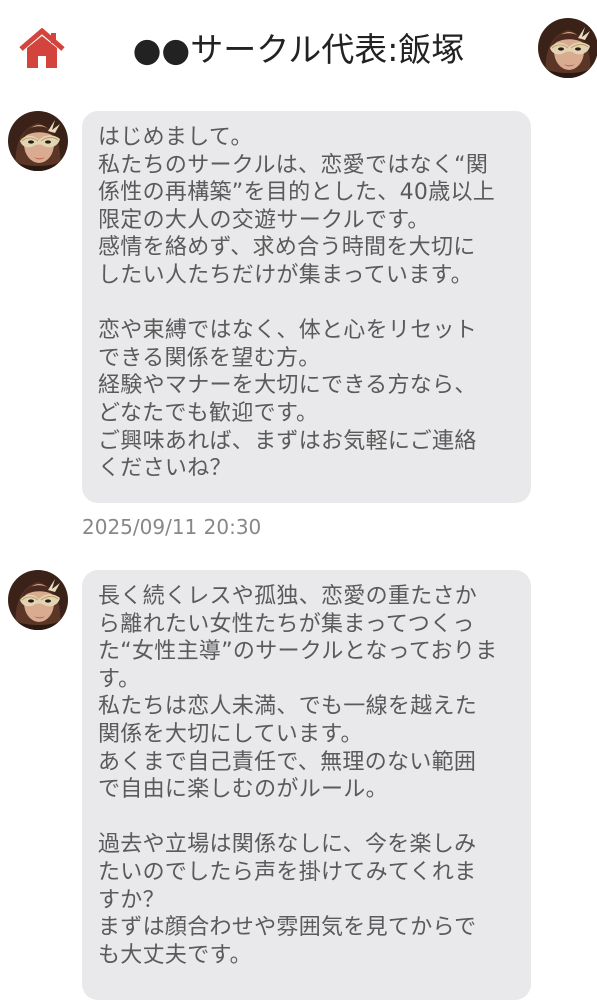 The image size is (597, 1000). I want to click on message-line: 感情を絡めず、求め合う時間を大切に, so click(287, 248).